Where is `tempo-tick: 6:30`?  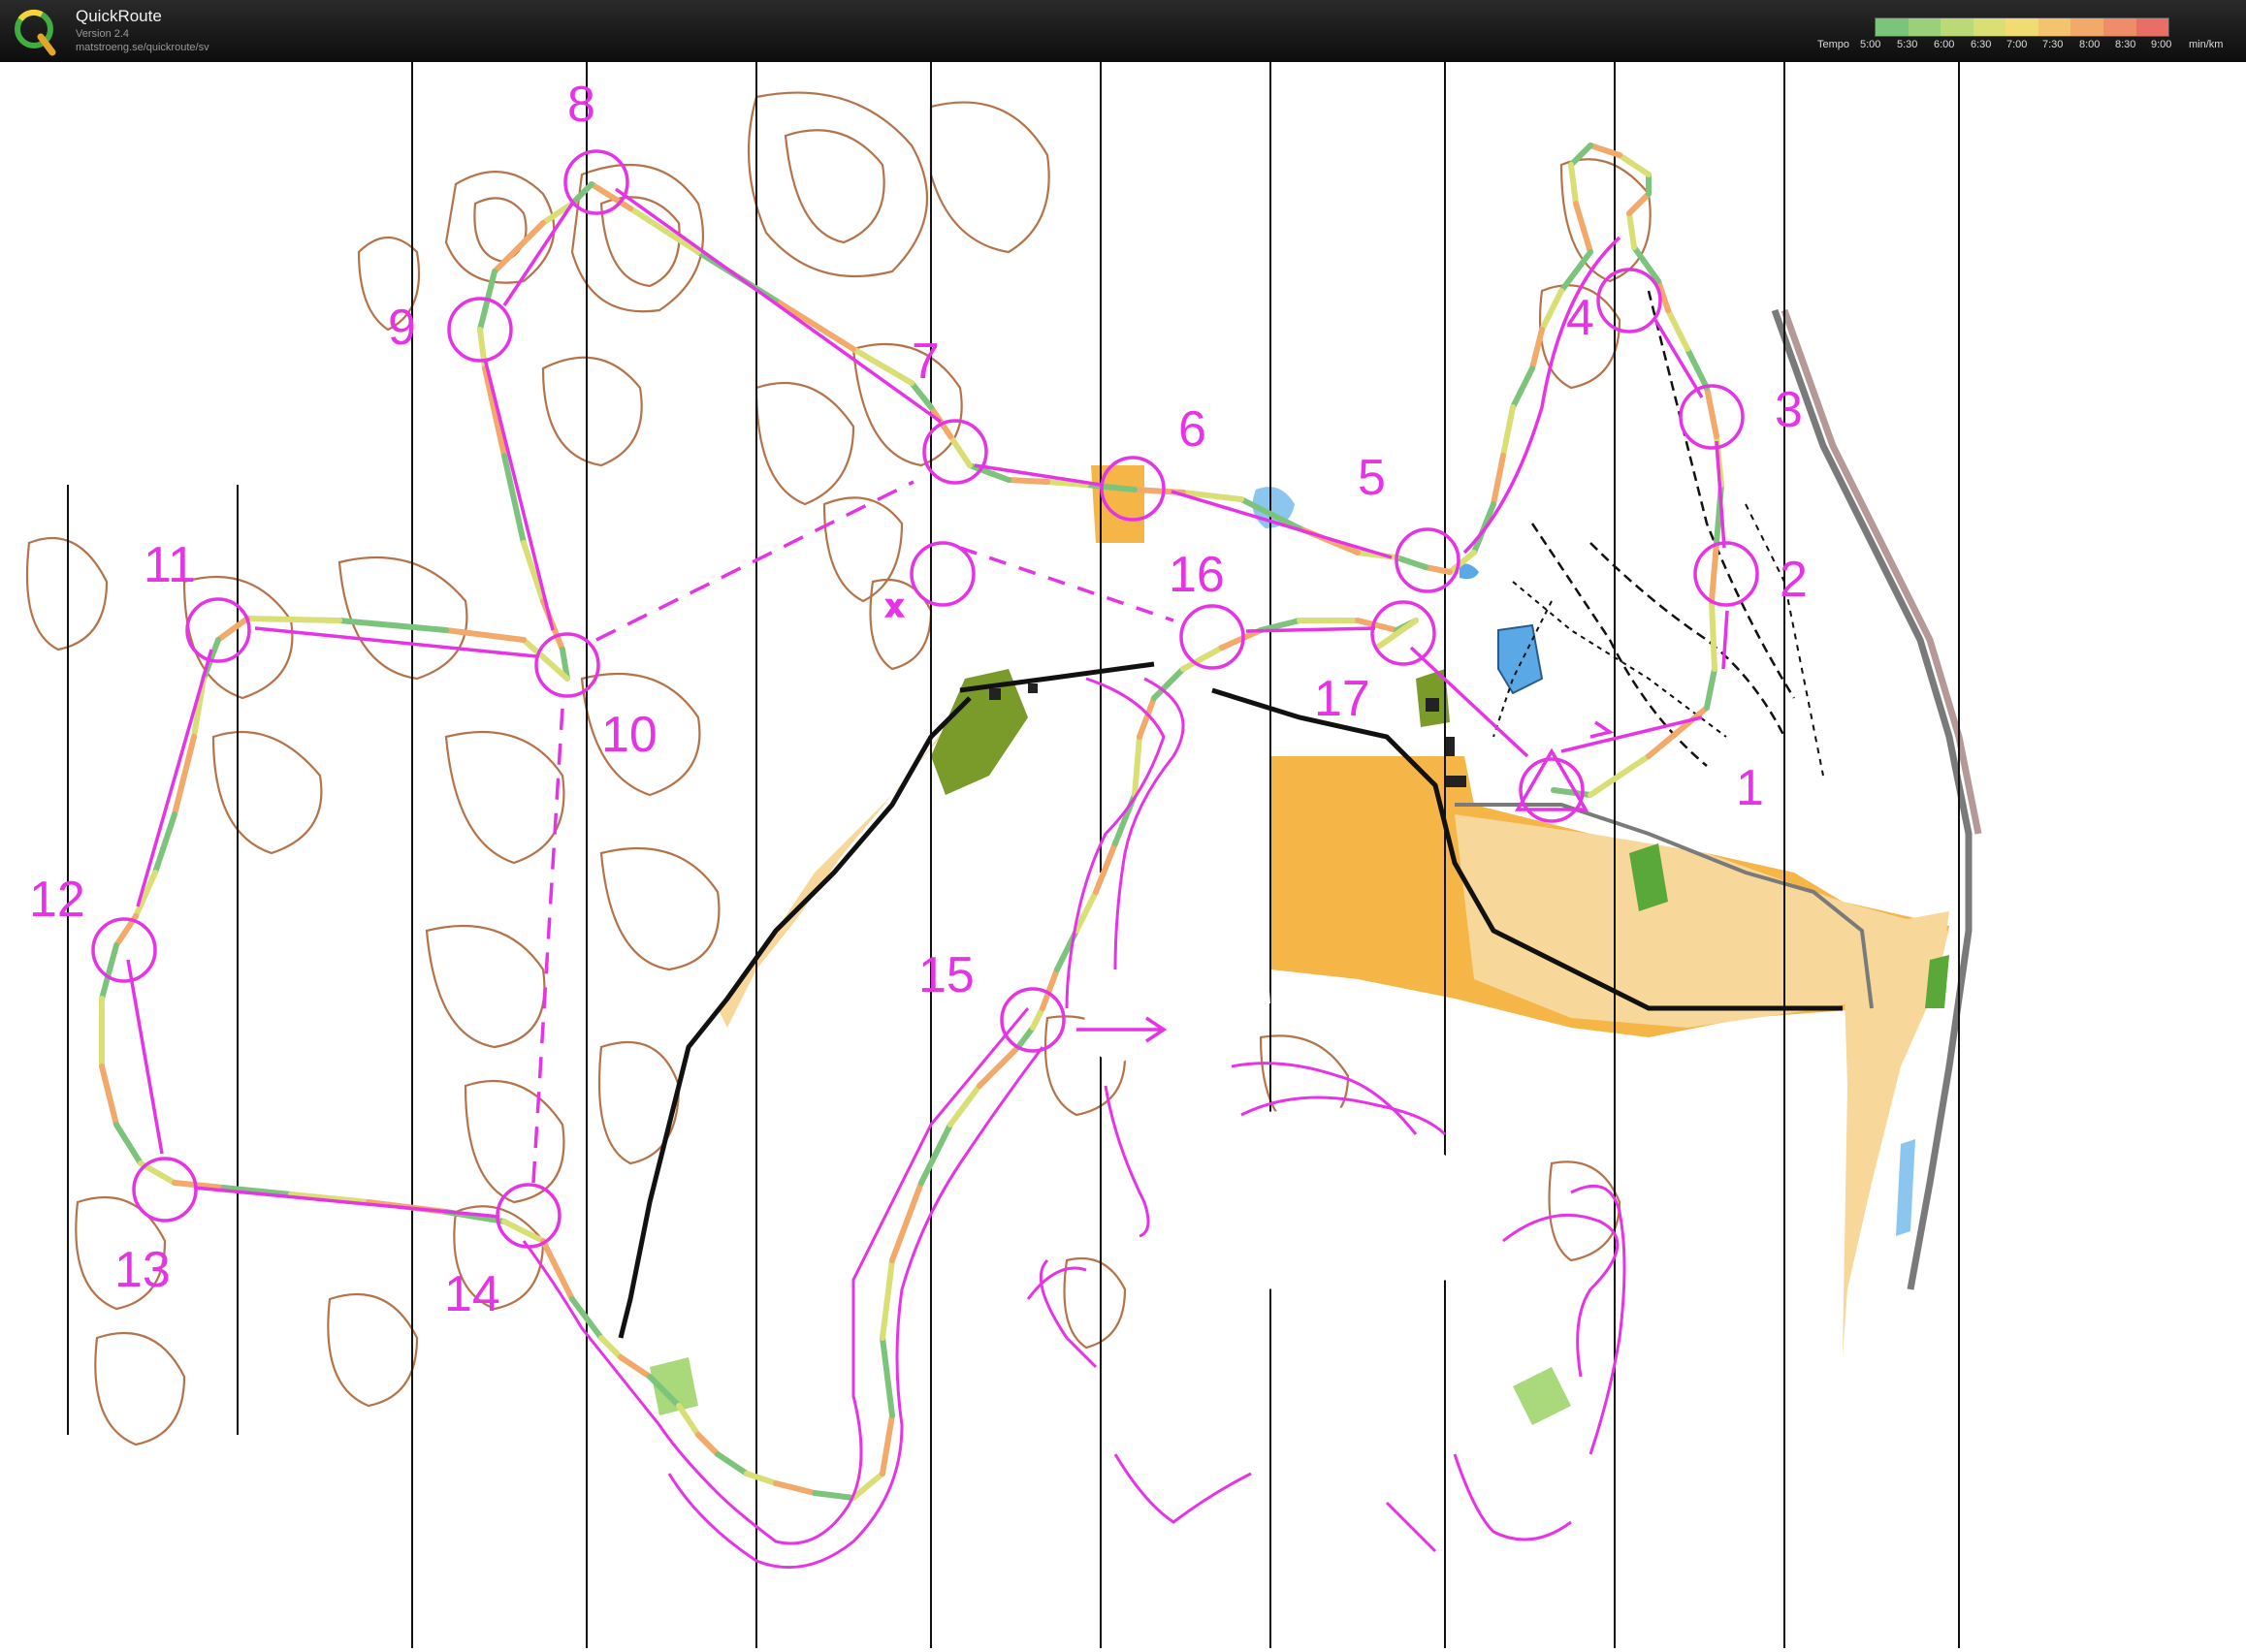 tempo-tick: 6:30 is located at coordinates (1981, 44).